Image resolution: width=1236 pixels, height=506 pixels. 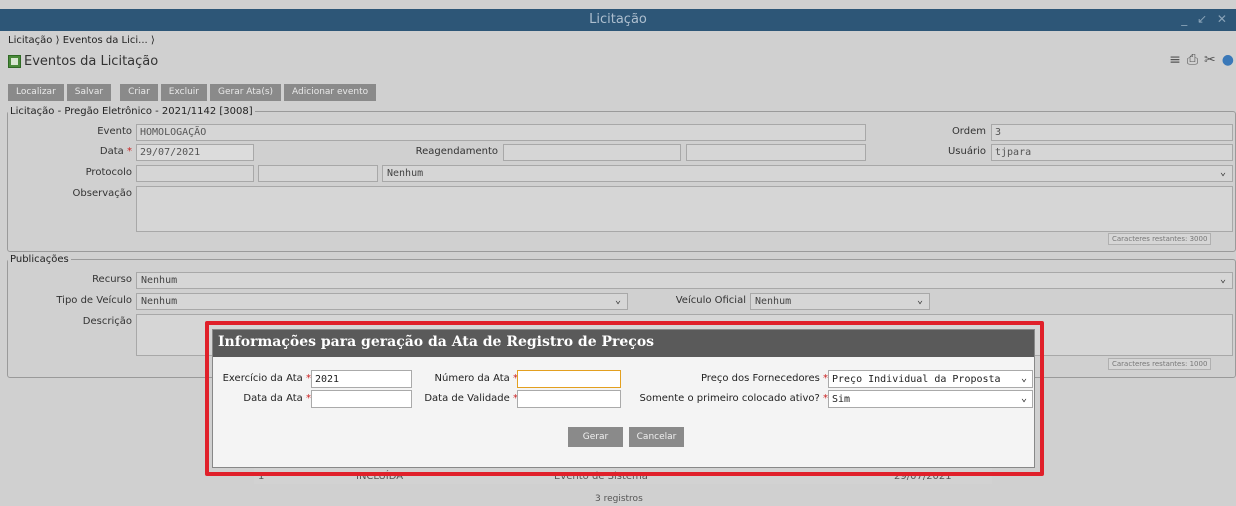 I want to click on descricao-label: Descrição, so click(x=107, y=321).